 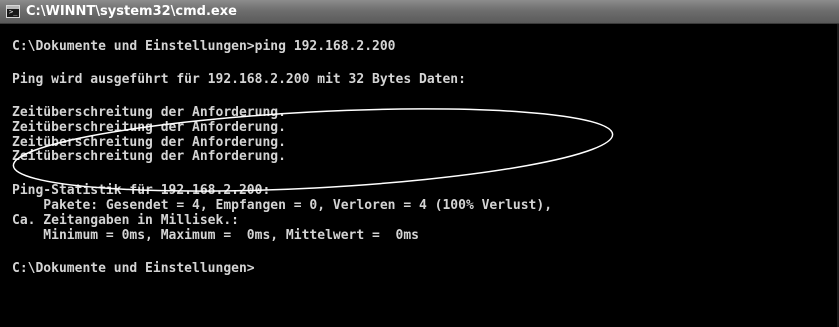 What do you see at coordinates (133, 268) in the screenshot?
I see `console-line-prompt: C:\Dokumente und Einstellungen>` at bounding box center [133, 268].